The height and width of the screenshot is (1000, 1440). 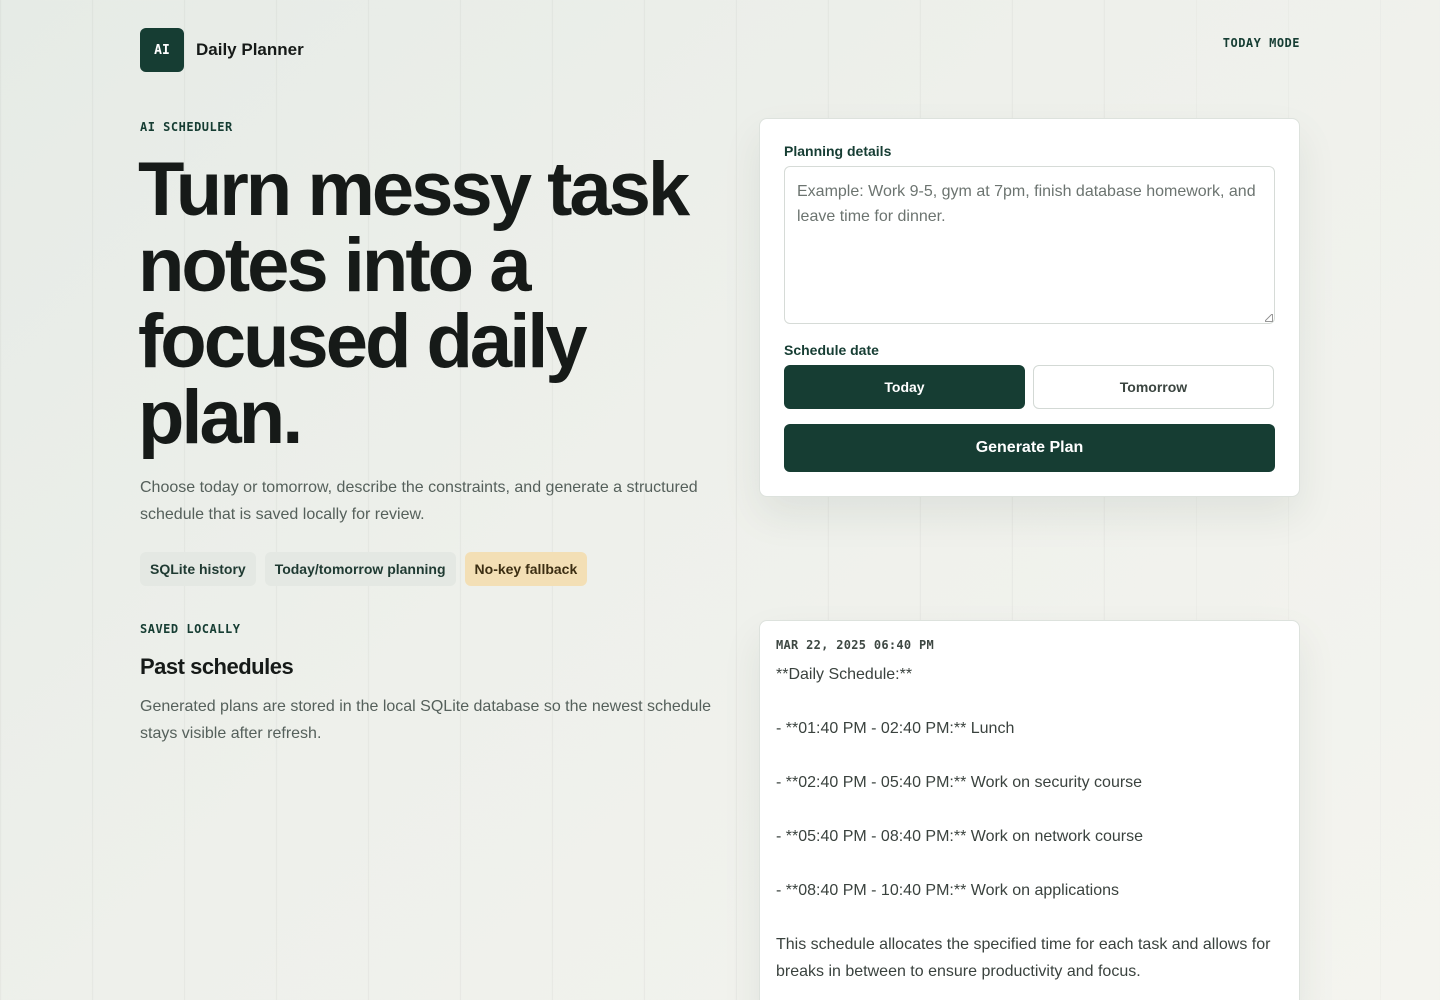 What do you see at coordinates (186, 127) in the screenshot?
I see `hero-eyebrow: AI SCHEDULER` at bounding box center [186, 127].